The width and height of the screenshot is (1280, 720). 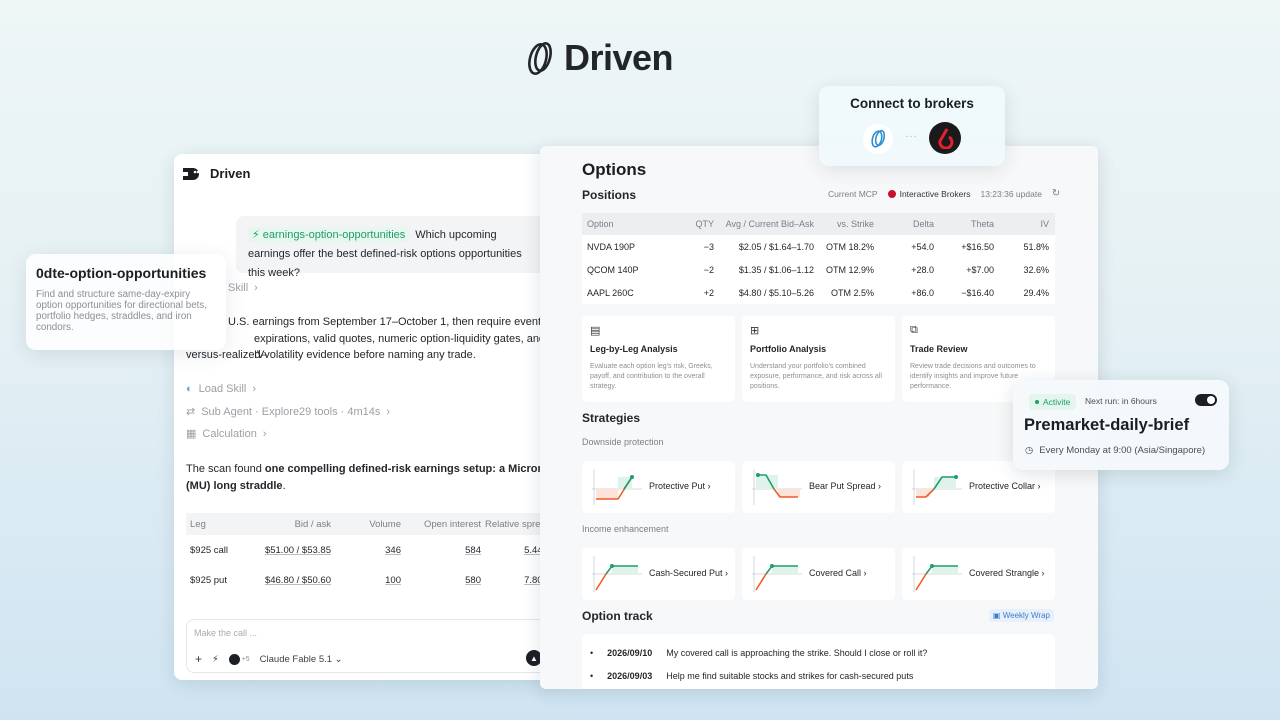 I want to click on strategy-protective-put: Protective Put ›, so click(x=658, y=487).